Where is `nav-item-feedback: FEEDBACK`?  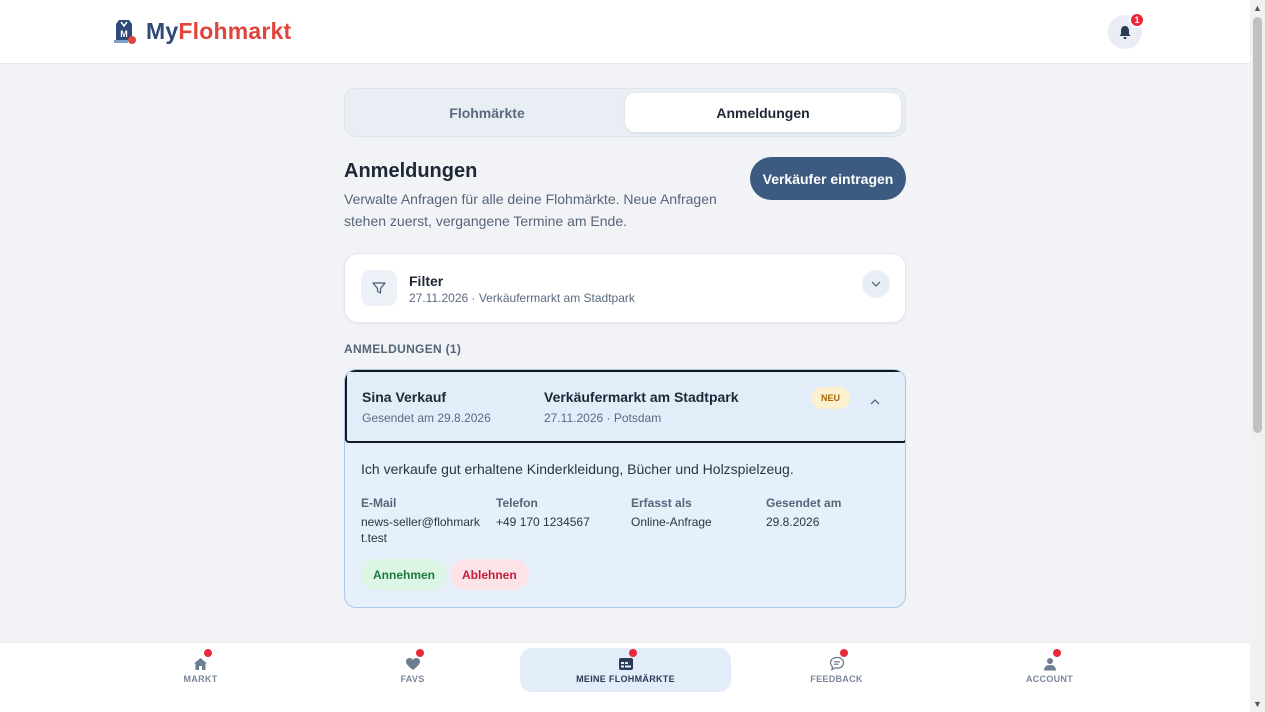
nav-item-feedback: FEEDBACK is located at coordinates (836, 670).